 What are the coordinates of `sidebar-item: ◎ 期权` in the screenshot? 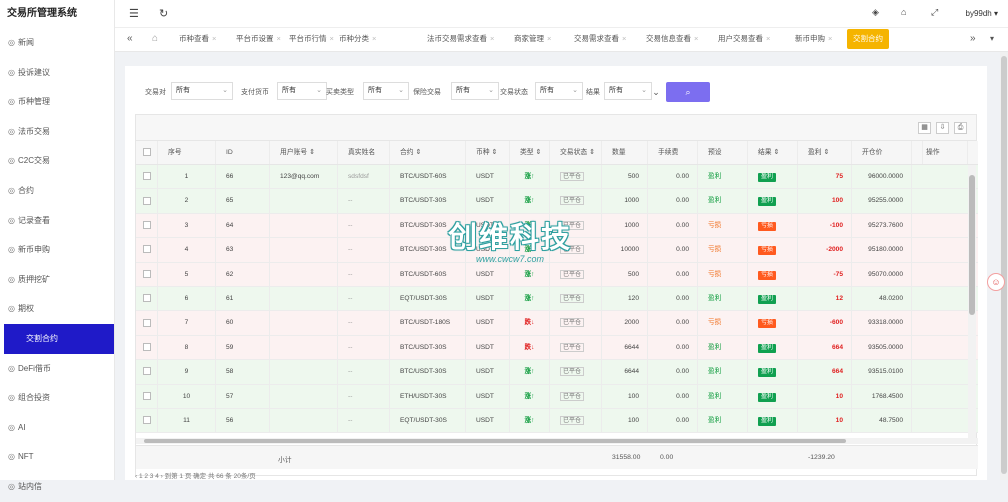 It's located at (57, 309).